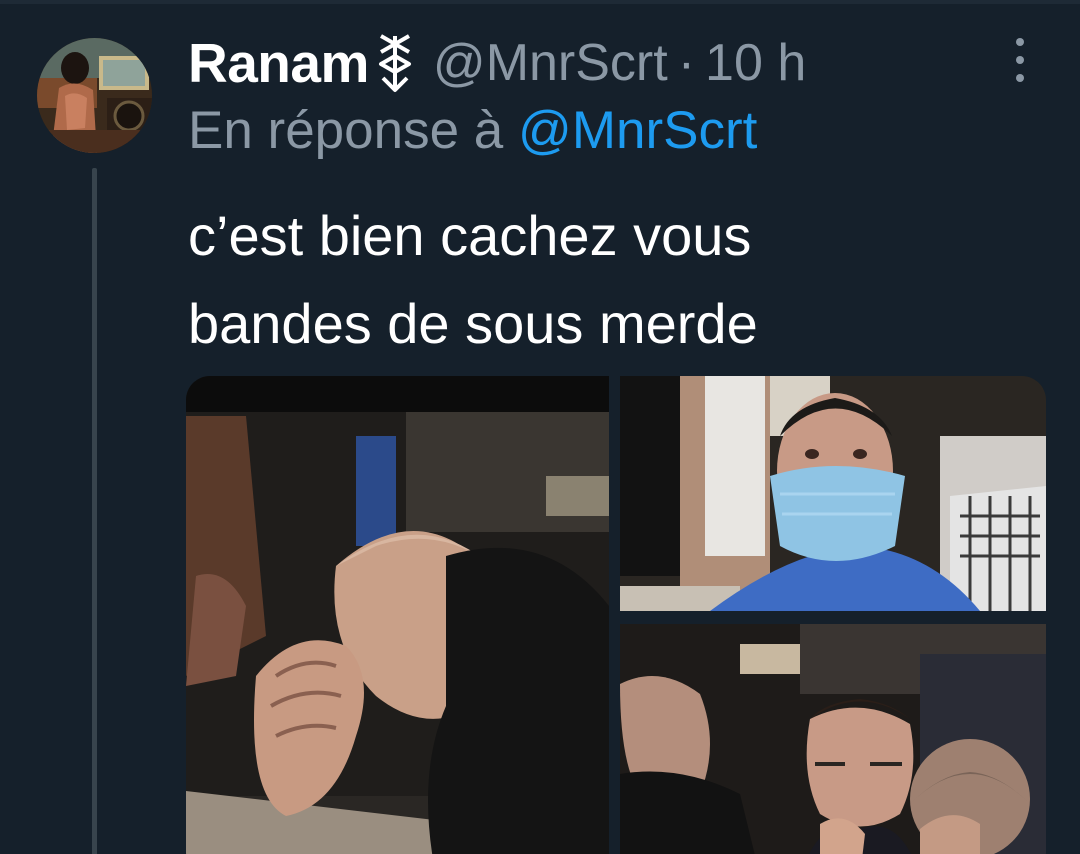  What do you see at coordinates (540, 2) in the screenshot?
I see `top-divider` at bounding box center [540, 2].